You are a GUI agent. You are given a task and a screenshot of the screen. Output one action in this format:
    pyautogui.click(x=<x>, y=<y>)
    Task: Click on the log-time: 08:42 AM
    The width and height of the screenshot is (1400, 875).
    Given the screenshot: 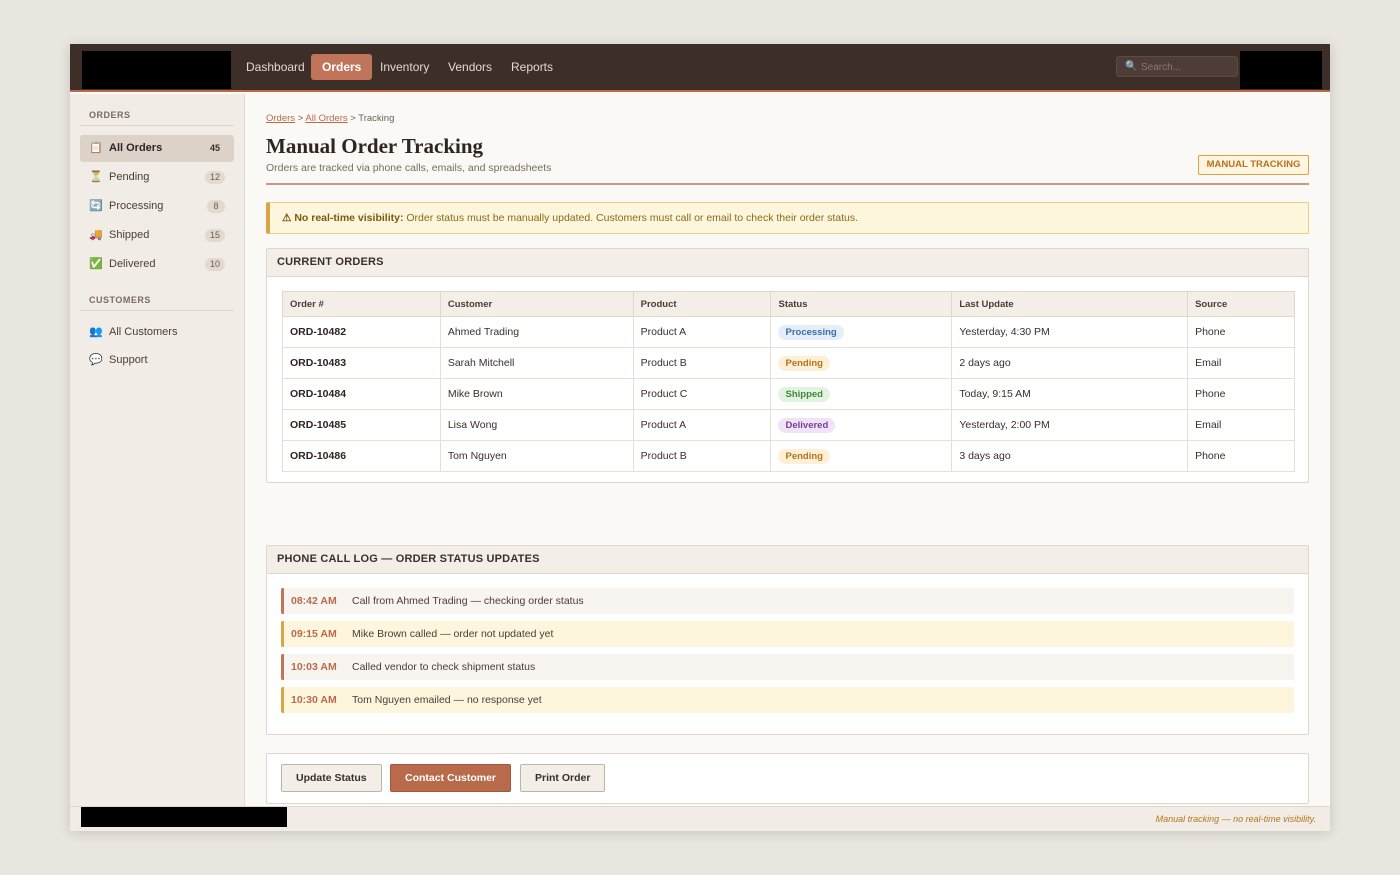 What is the action you would take?
    pyautogui.click(x=314, y=601)
    